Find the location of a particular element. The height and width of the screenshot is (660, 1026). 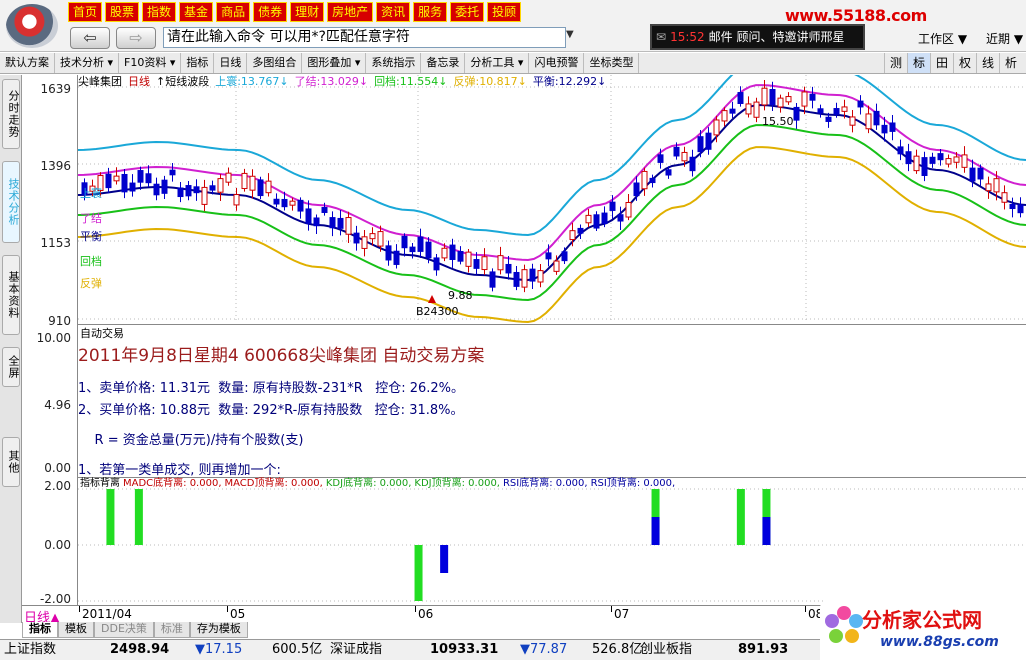

side-tab: 分时走势 is located at coordinates (11, 114).